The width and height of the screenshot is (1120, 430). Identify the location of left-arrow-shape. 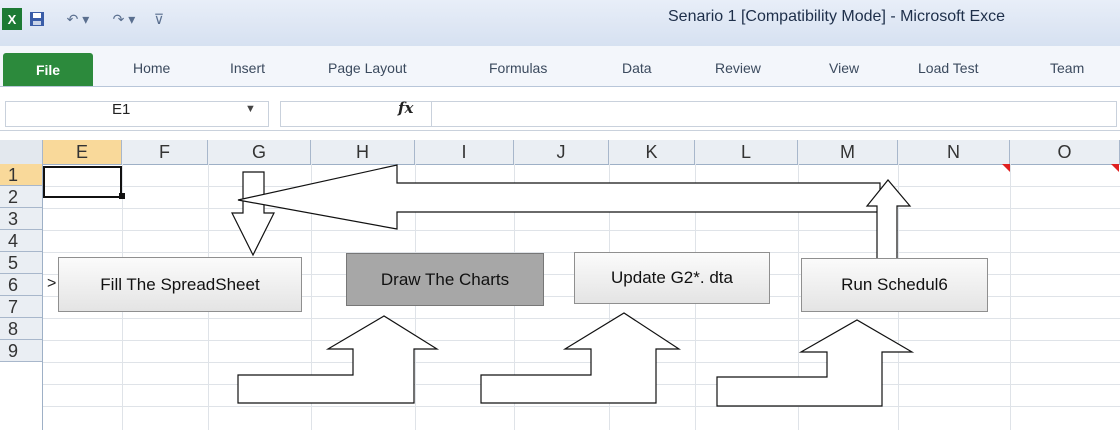
(559, 197).